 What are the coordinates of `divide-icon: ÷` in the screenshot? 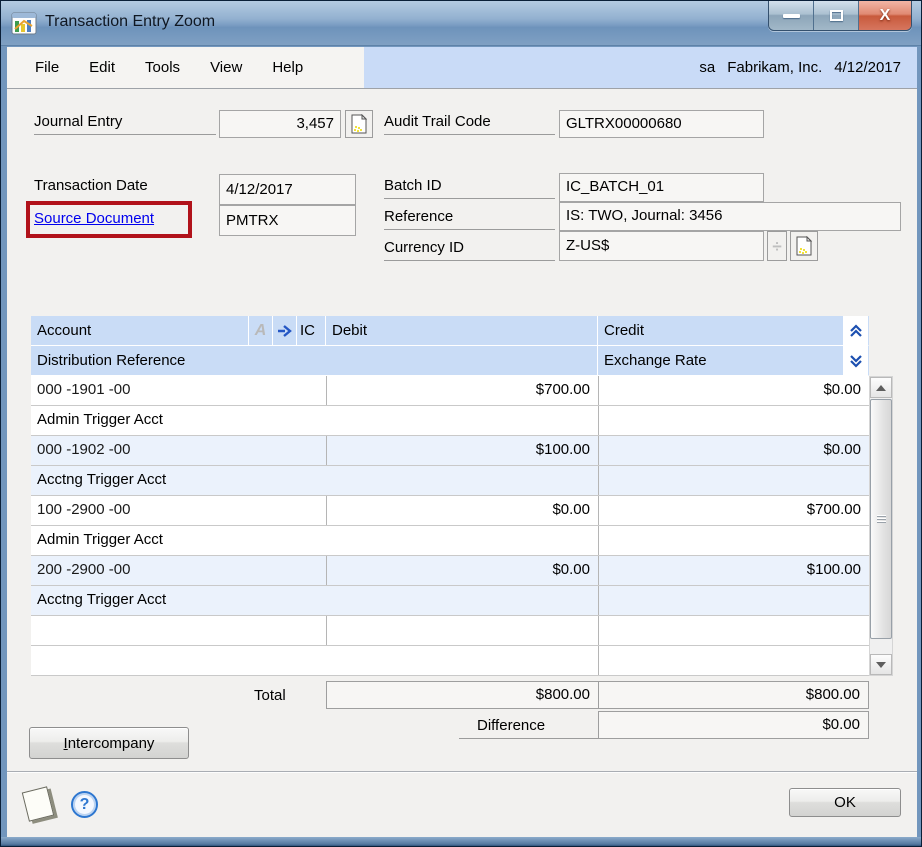 It's located at (777, 246).